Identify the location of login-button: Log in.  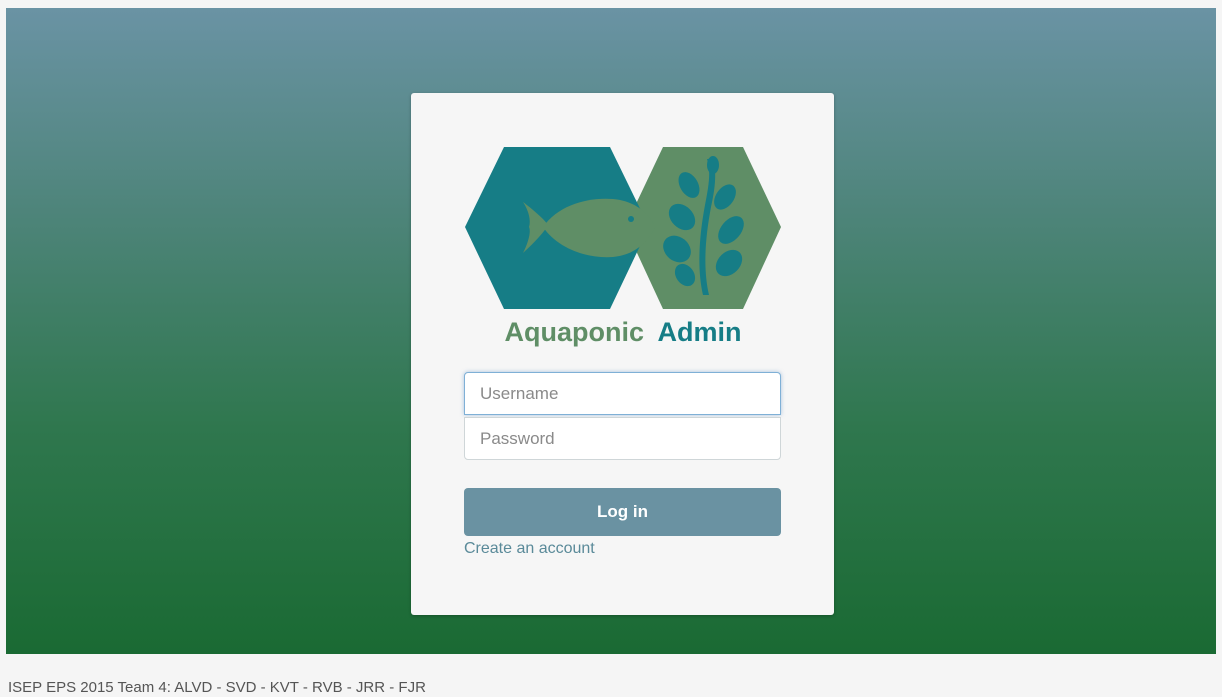
(622, 512).